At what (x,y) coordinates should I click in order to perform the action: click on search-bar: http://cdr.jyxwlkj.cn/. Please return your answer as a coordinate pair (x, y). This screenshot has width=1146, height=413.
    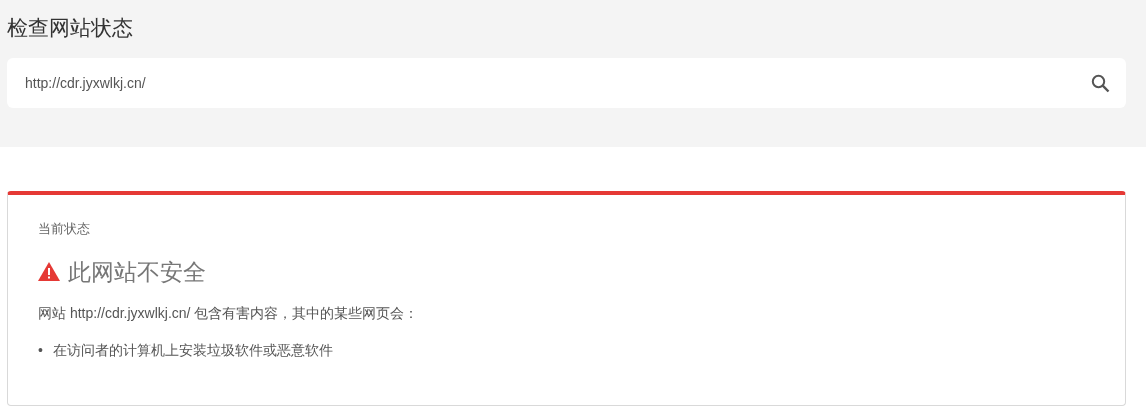
    Looking at the image, I should click on (566, 83).